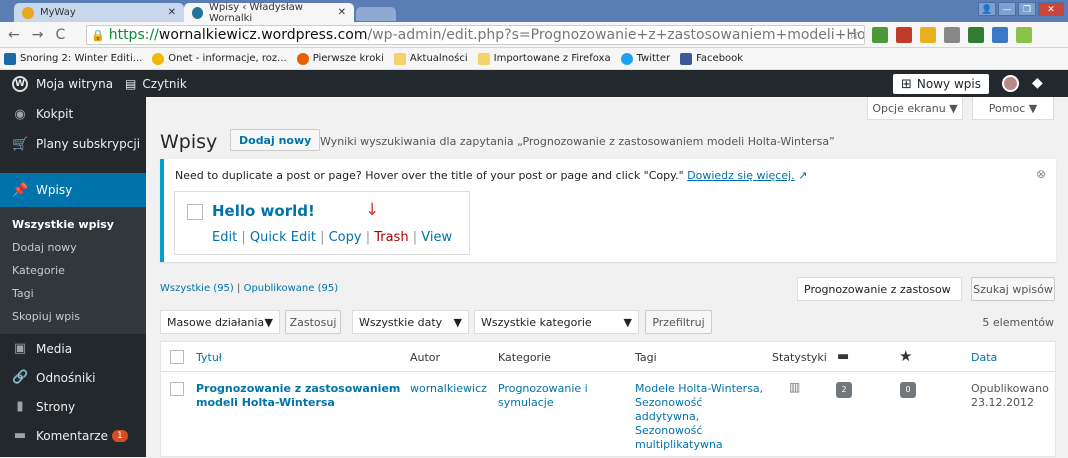  What do you see at coordinates (372, 210) in the screenshot?
I see `arrow-down-icon: ↓` at bounding box center [372, 210].